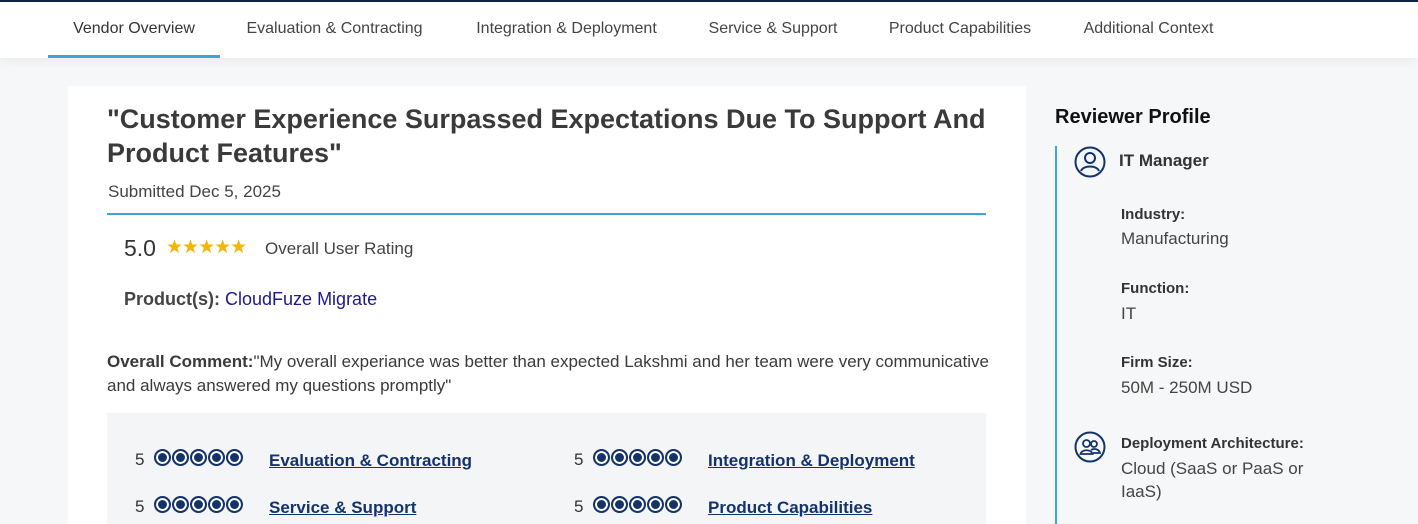 Image resolution: width=1418 pixels, height=524 pixels. What do you see at coordinates (811, 461) in the screenshot?
I see `rating-link-integration-deployment: Integration & Deployment` at bounding box center [811, 461].